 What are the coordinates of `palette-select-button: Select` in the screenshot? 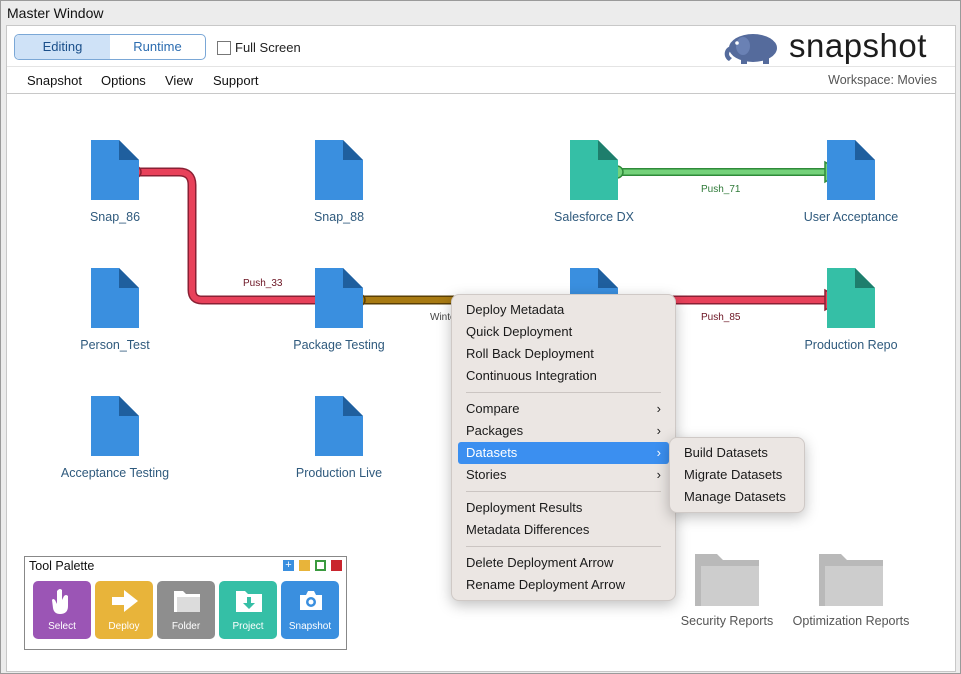 It's located at (62, 610).